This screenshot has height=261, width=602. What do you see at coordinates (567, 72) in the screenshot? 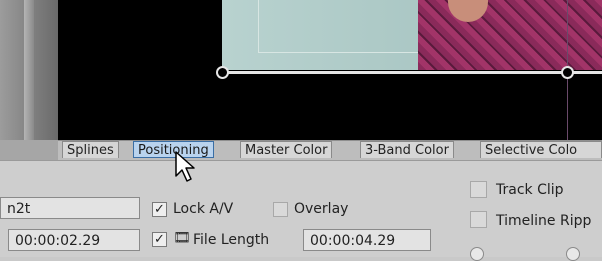
I see `crop-handle-right` at bounding box center [567, 72].